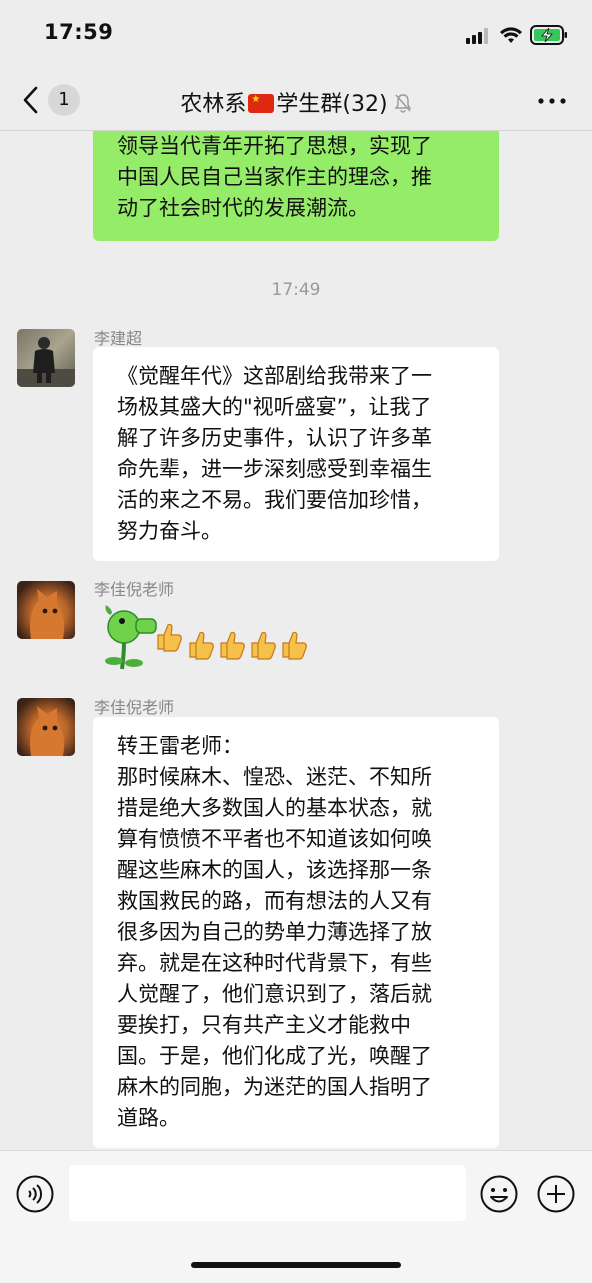 The height and width of the screenshot is (1283, 592). I want to click on peashooter-emoji-icon, so click(131, 637).